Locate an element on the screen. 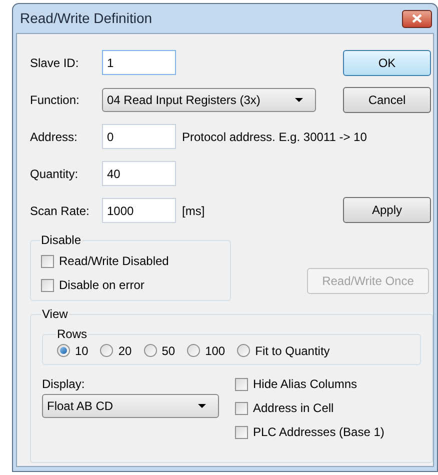  close-button is located at coordinates (417, 19).